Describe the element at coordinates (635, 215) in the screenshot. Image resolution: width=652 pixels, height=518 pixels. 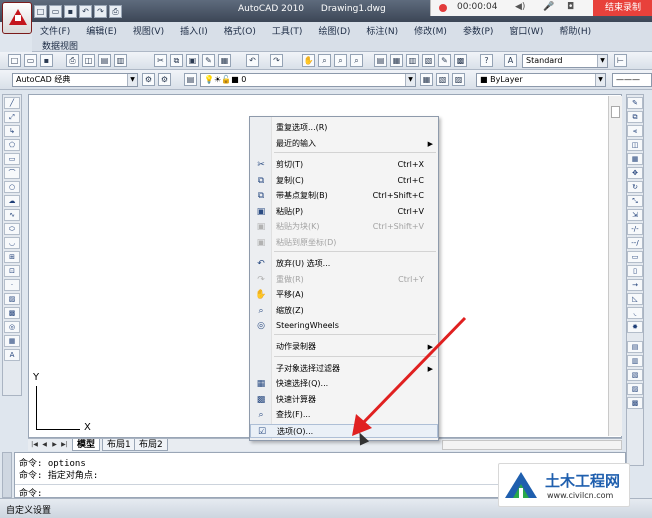
I see `stretch-icon: ⇲` at that location.